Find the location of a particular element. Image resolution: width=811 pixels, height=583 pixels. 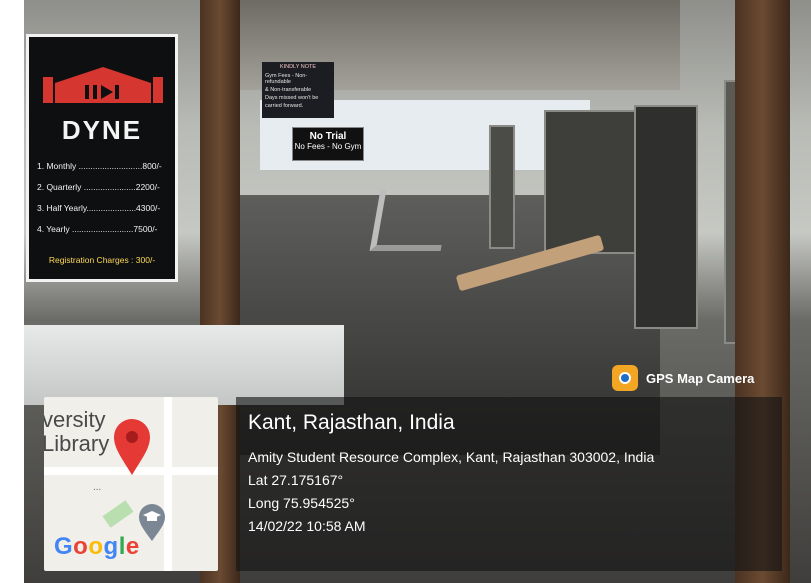

kindly-line: carried forward. is located at coordinates (284, 106).